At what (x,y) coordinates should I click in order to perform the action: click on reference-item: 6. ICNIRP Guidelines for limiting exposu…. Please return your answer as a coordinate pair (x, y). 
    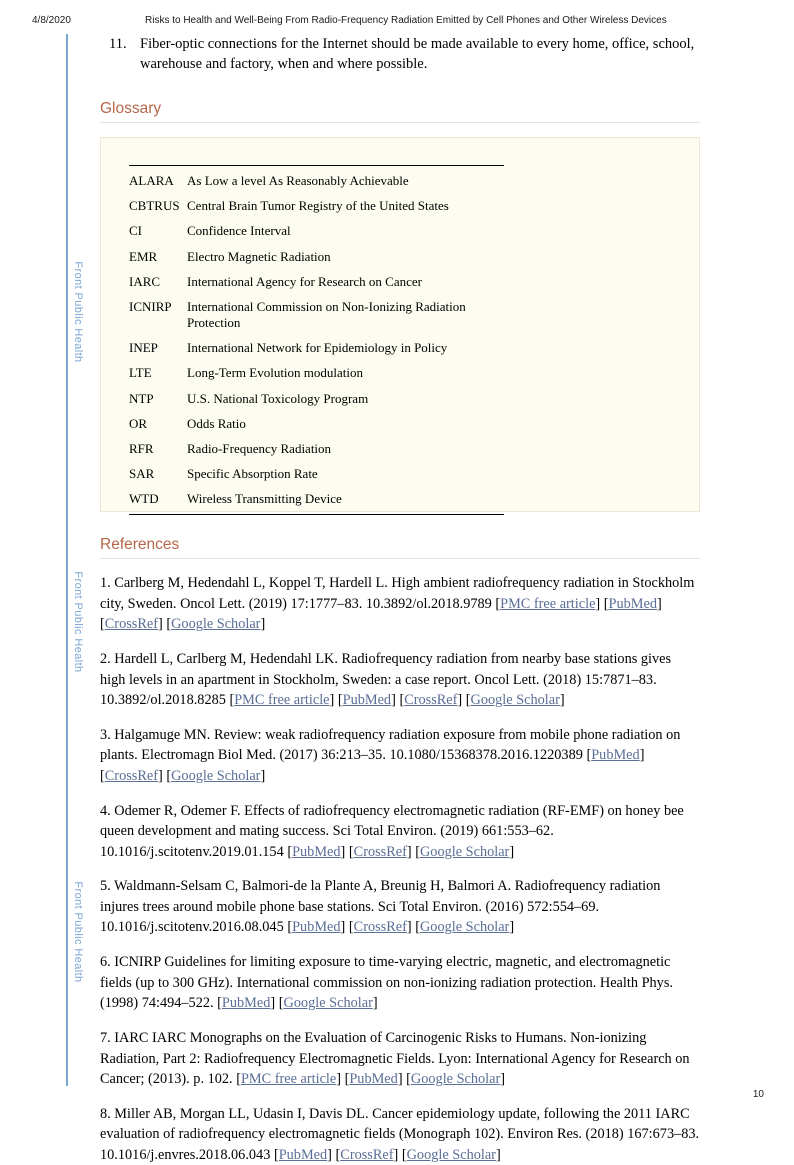
    Looking at the image, I should click on (400, 983).